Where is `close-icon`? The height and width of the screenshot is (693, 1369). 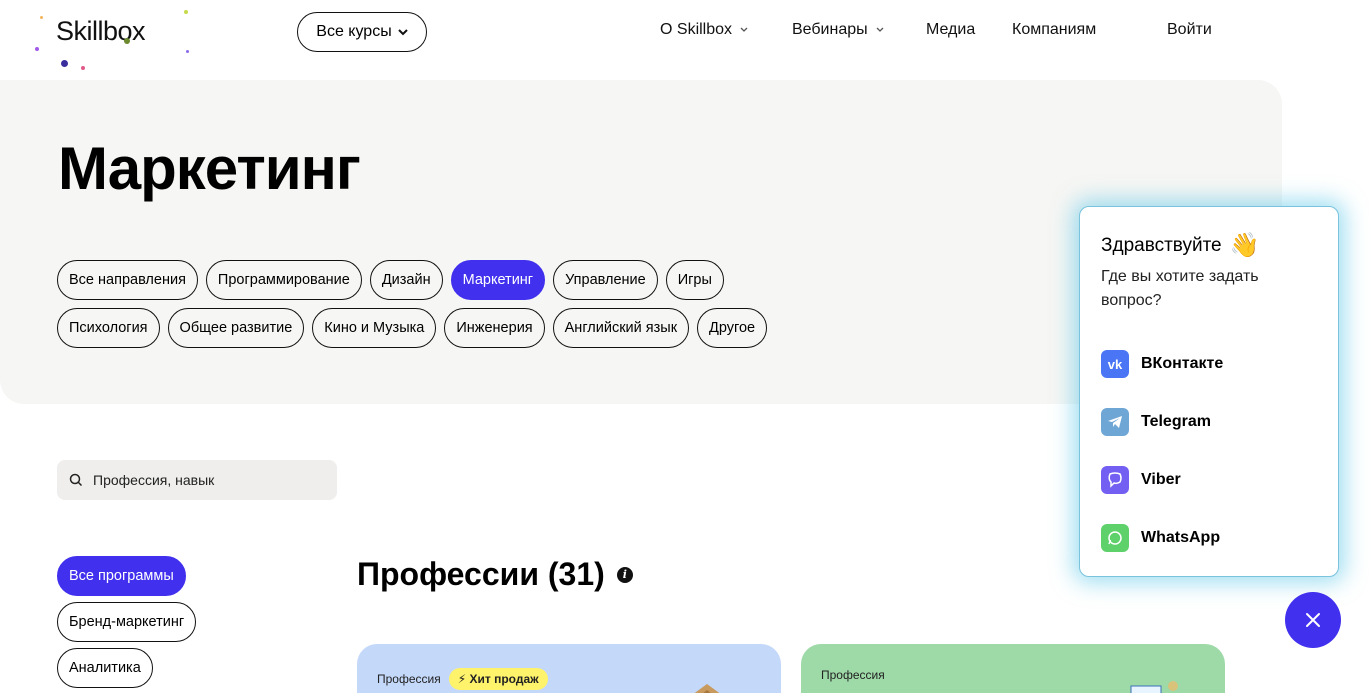 close-icon is located at coordinates (1313, 620).